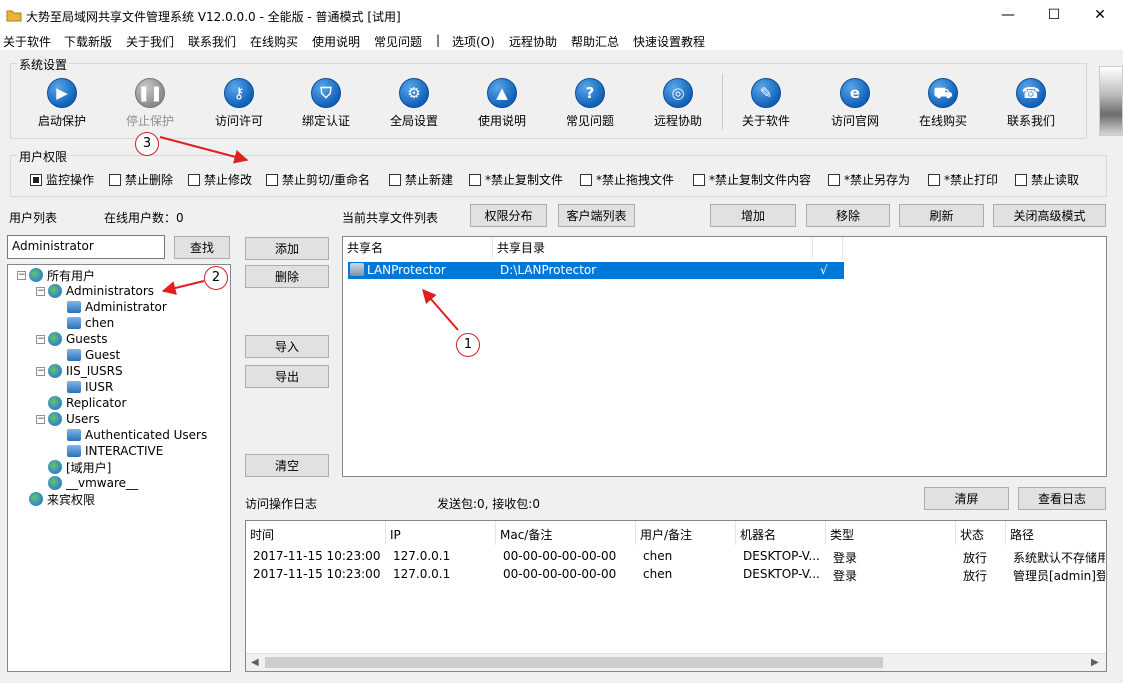  Describe the element at coordinates (574, 662) in the screenshot. I see `scrollbar-thumb` at that location.